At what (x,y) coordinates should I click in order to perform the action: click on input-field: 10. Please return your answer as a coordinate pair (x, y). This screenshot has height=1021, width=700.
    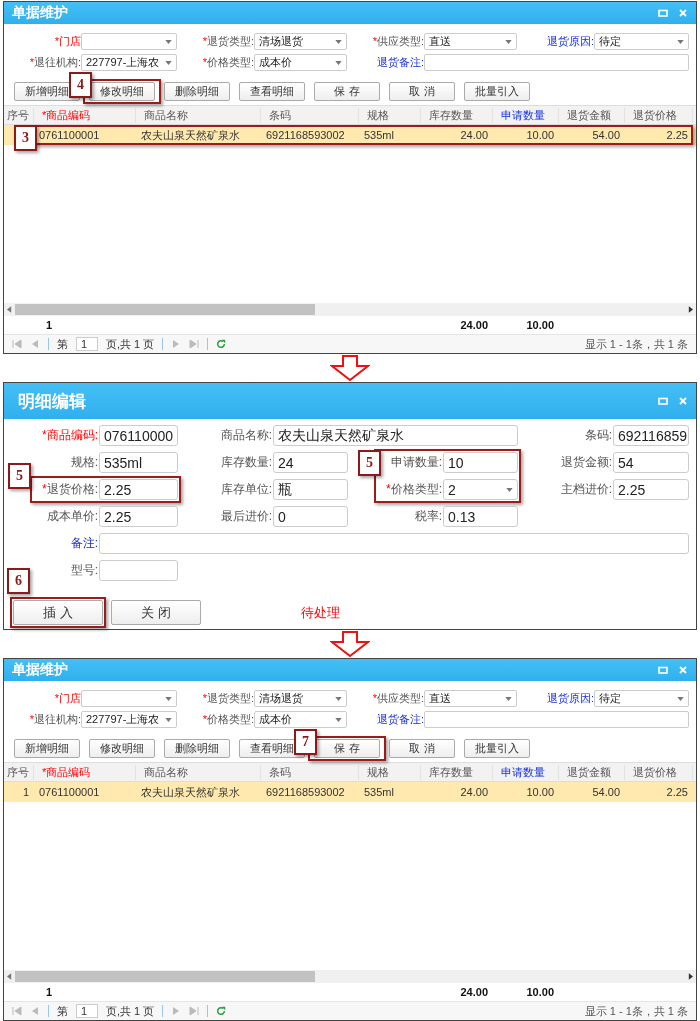
    Looking at the image, I should click on (480, 462).